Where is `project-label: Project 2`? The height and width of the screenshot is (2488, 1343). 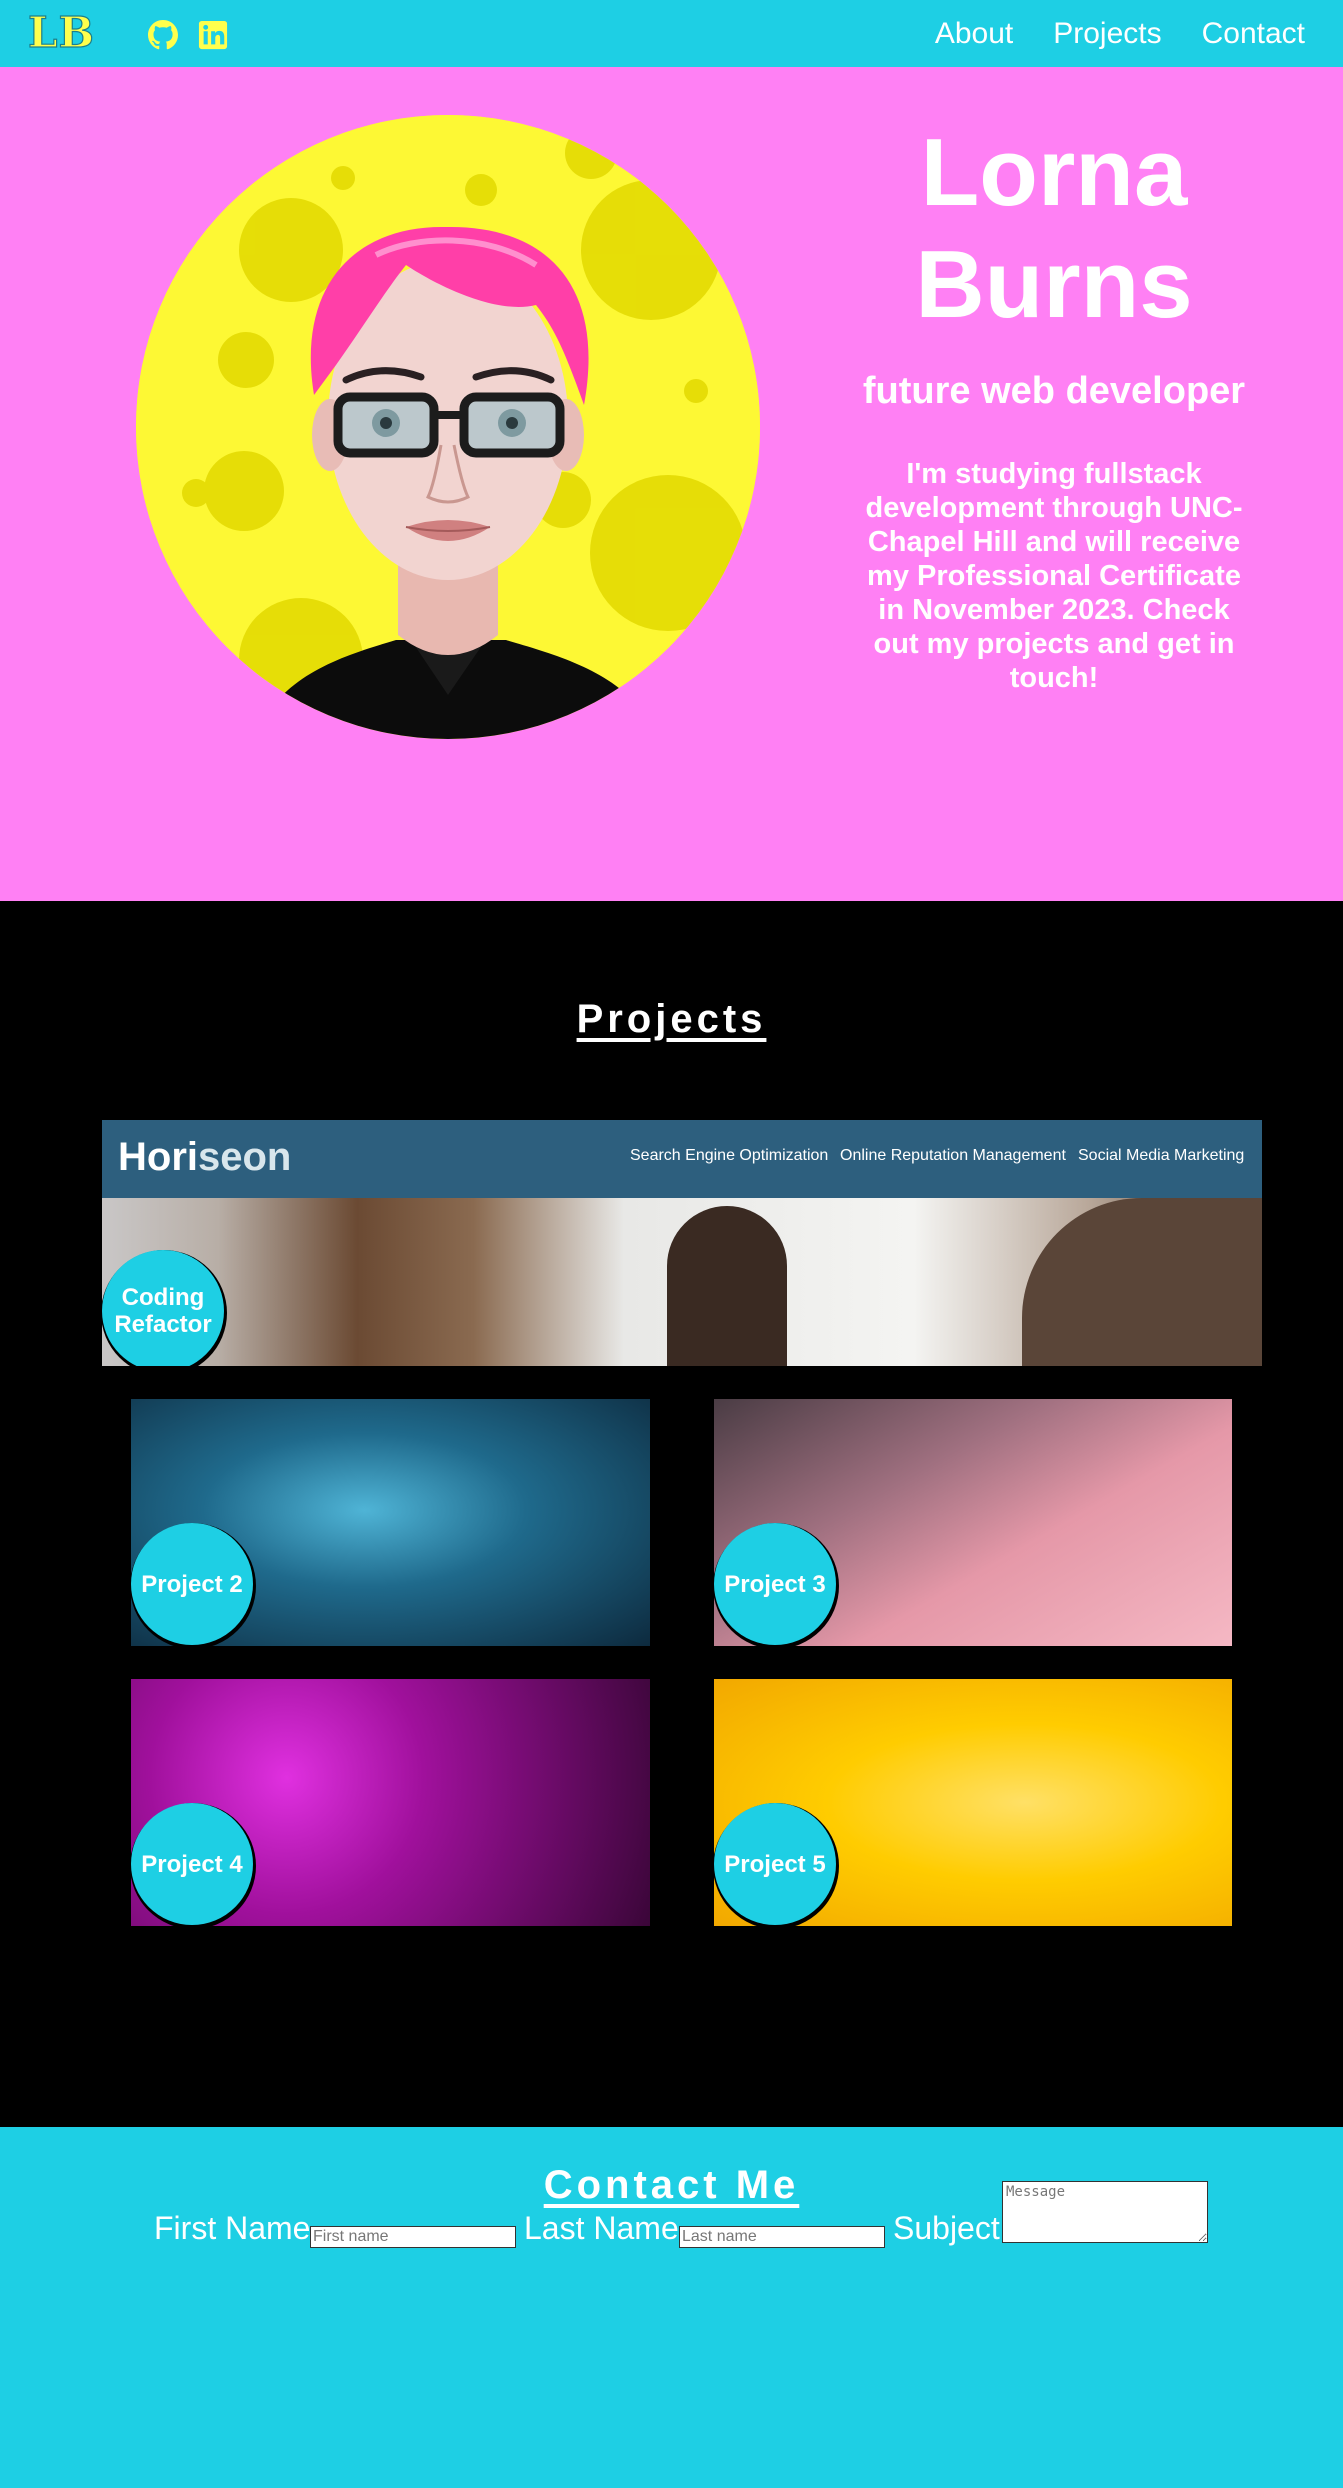
project-label: Project 2 is located at coordinates (192, 1584).